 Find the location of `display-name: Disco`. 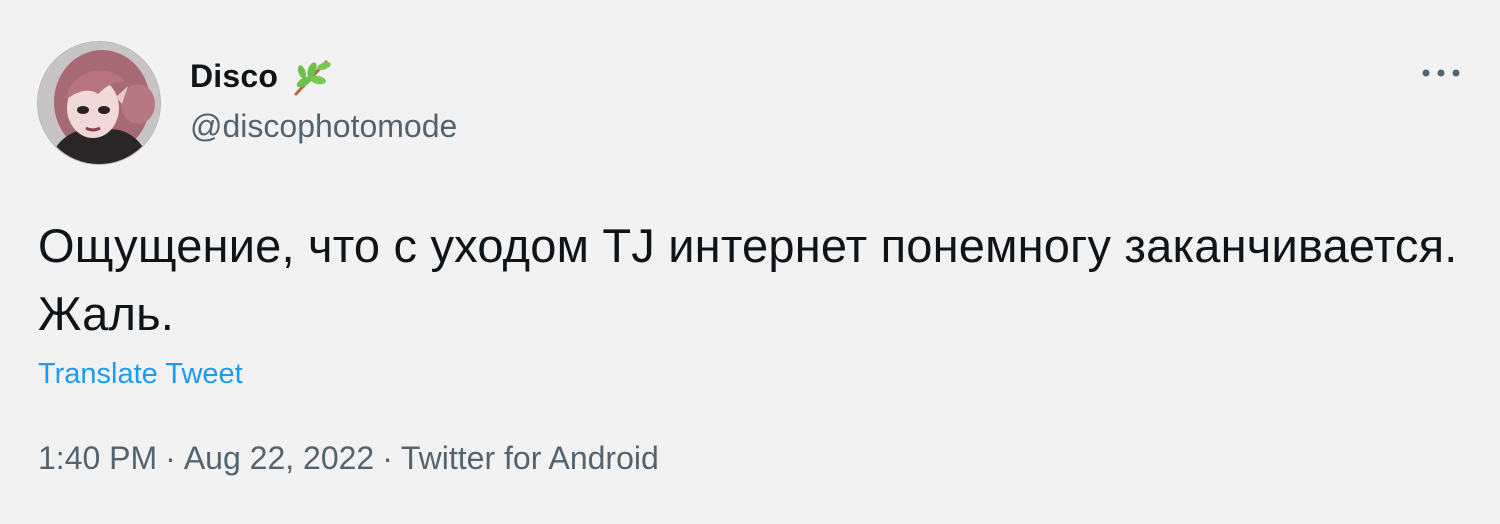

display-name: Disco is located at coordinates (234, 76).